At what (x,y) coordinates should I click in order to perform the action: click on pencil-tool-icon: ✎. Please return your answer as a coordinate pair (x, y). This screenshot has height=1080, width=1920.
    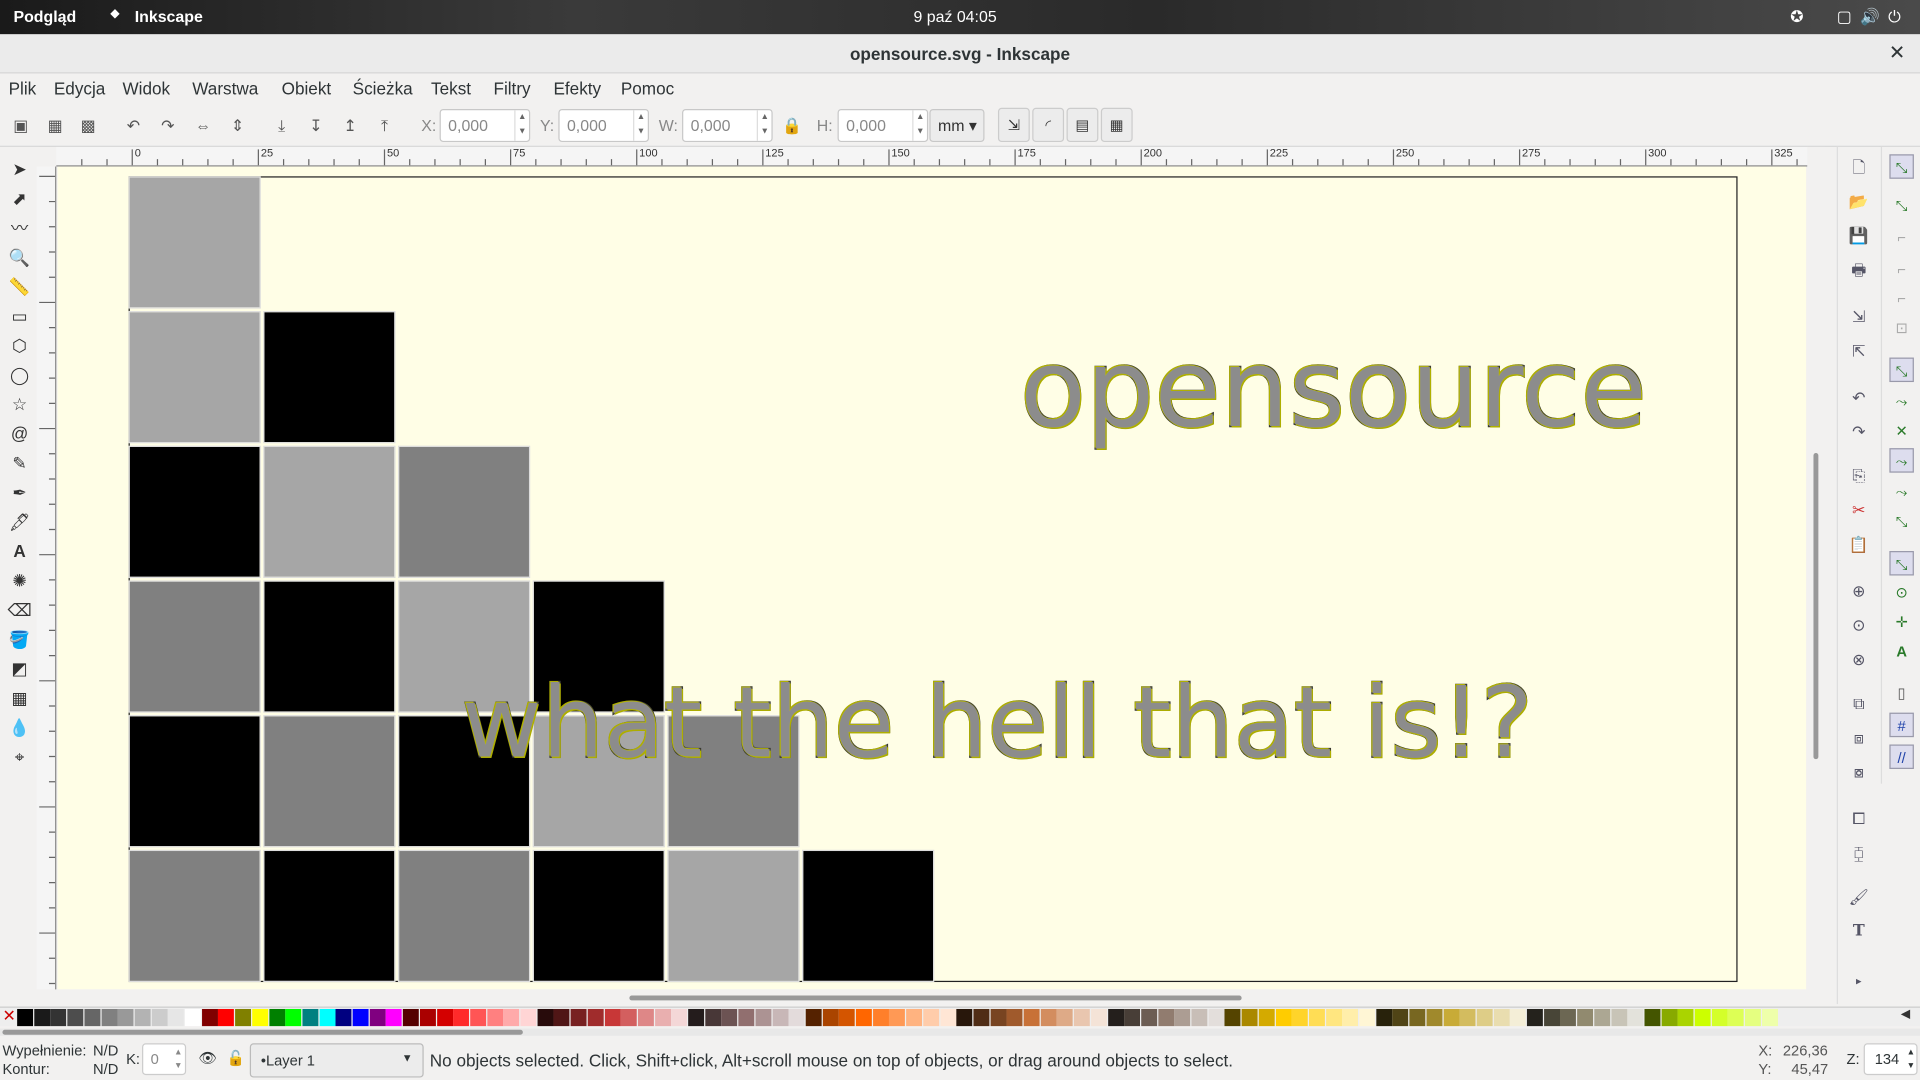
    Looking at the image, I should click on (19, 463).